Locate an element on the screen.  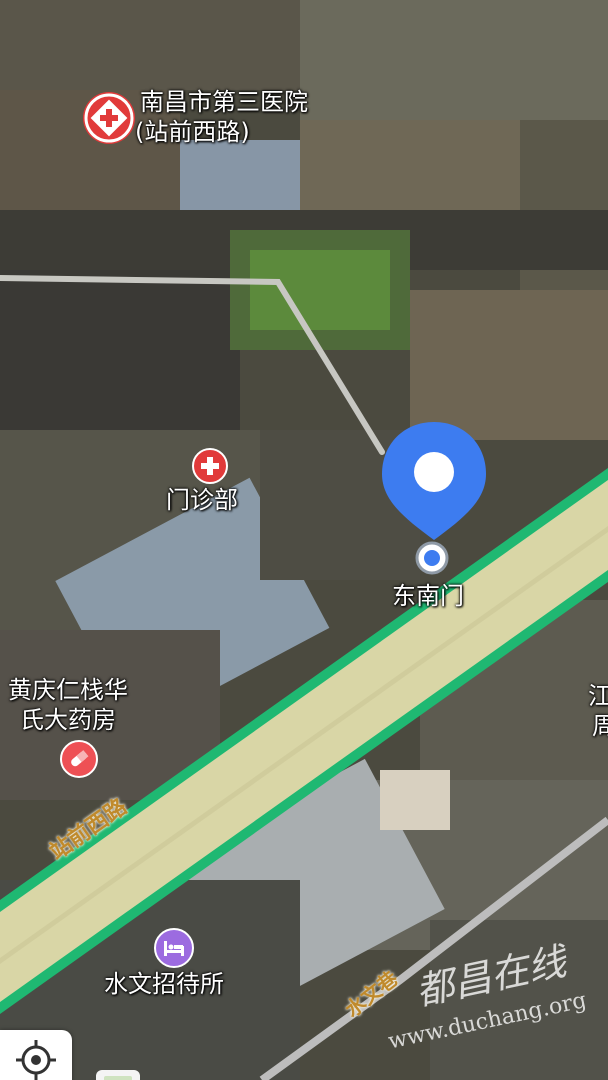
clinic-label: 门诊部 is located at coordinates (202, 500).